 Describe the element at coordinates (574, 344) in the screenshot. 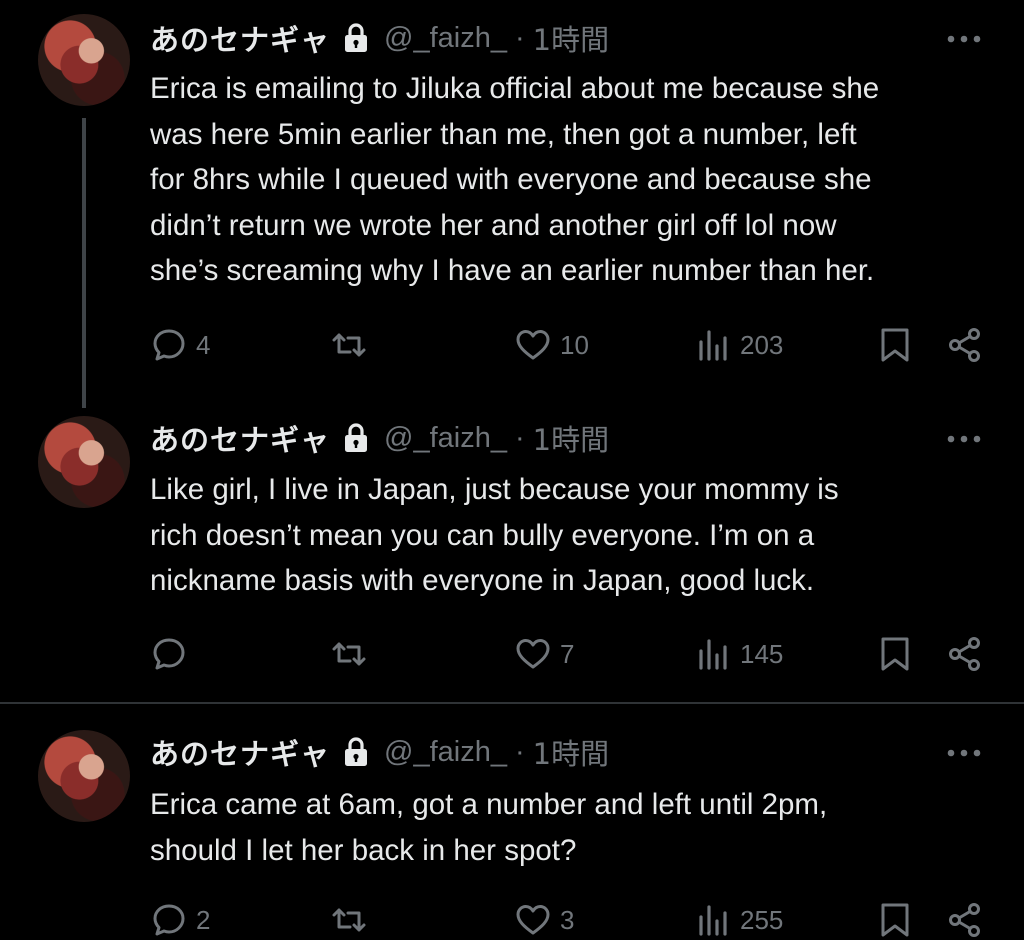

I see `like-count: 10` at that location.